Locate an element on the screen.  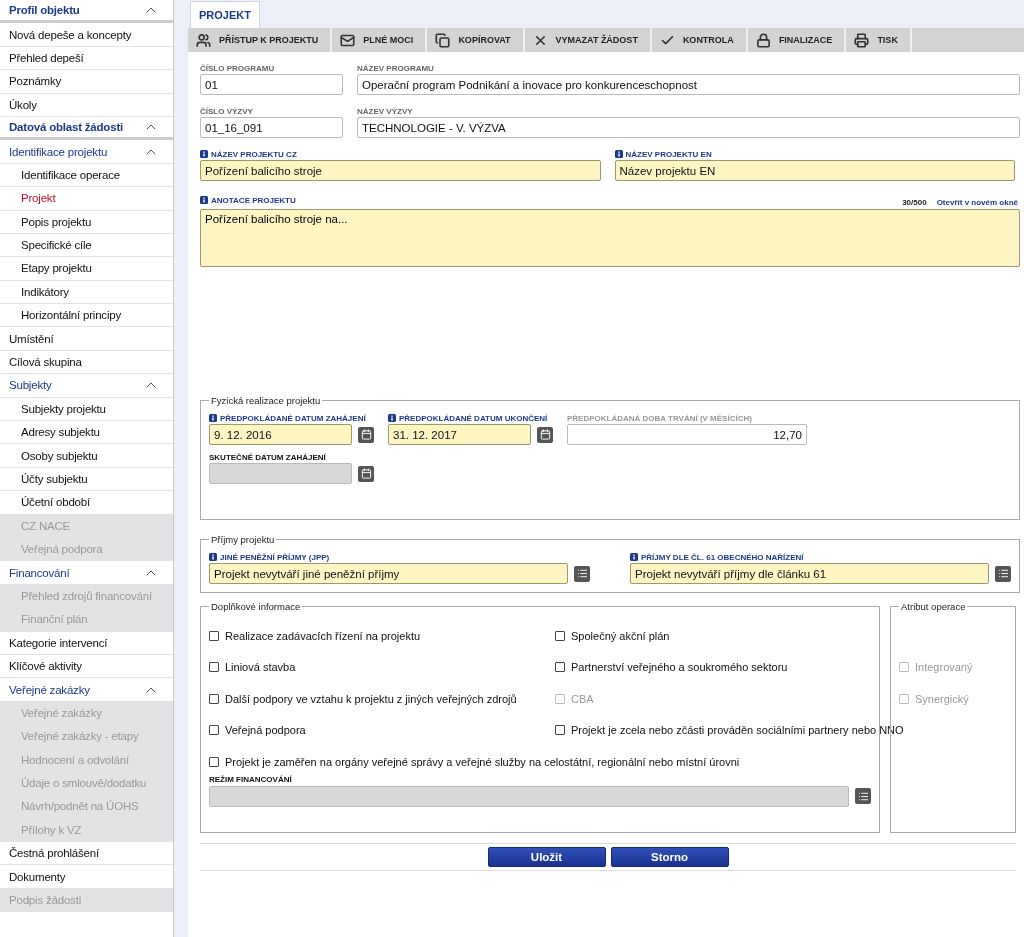
cancel-button: Storno is located at coordinates (669, 857).